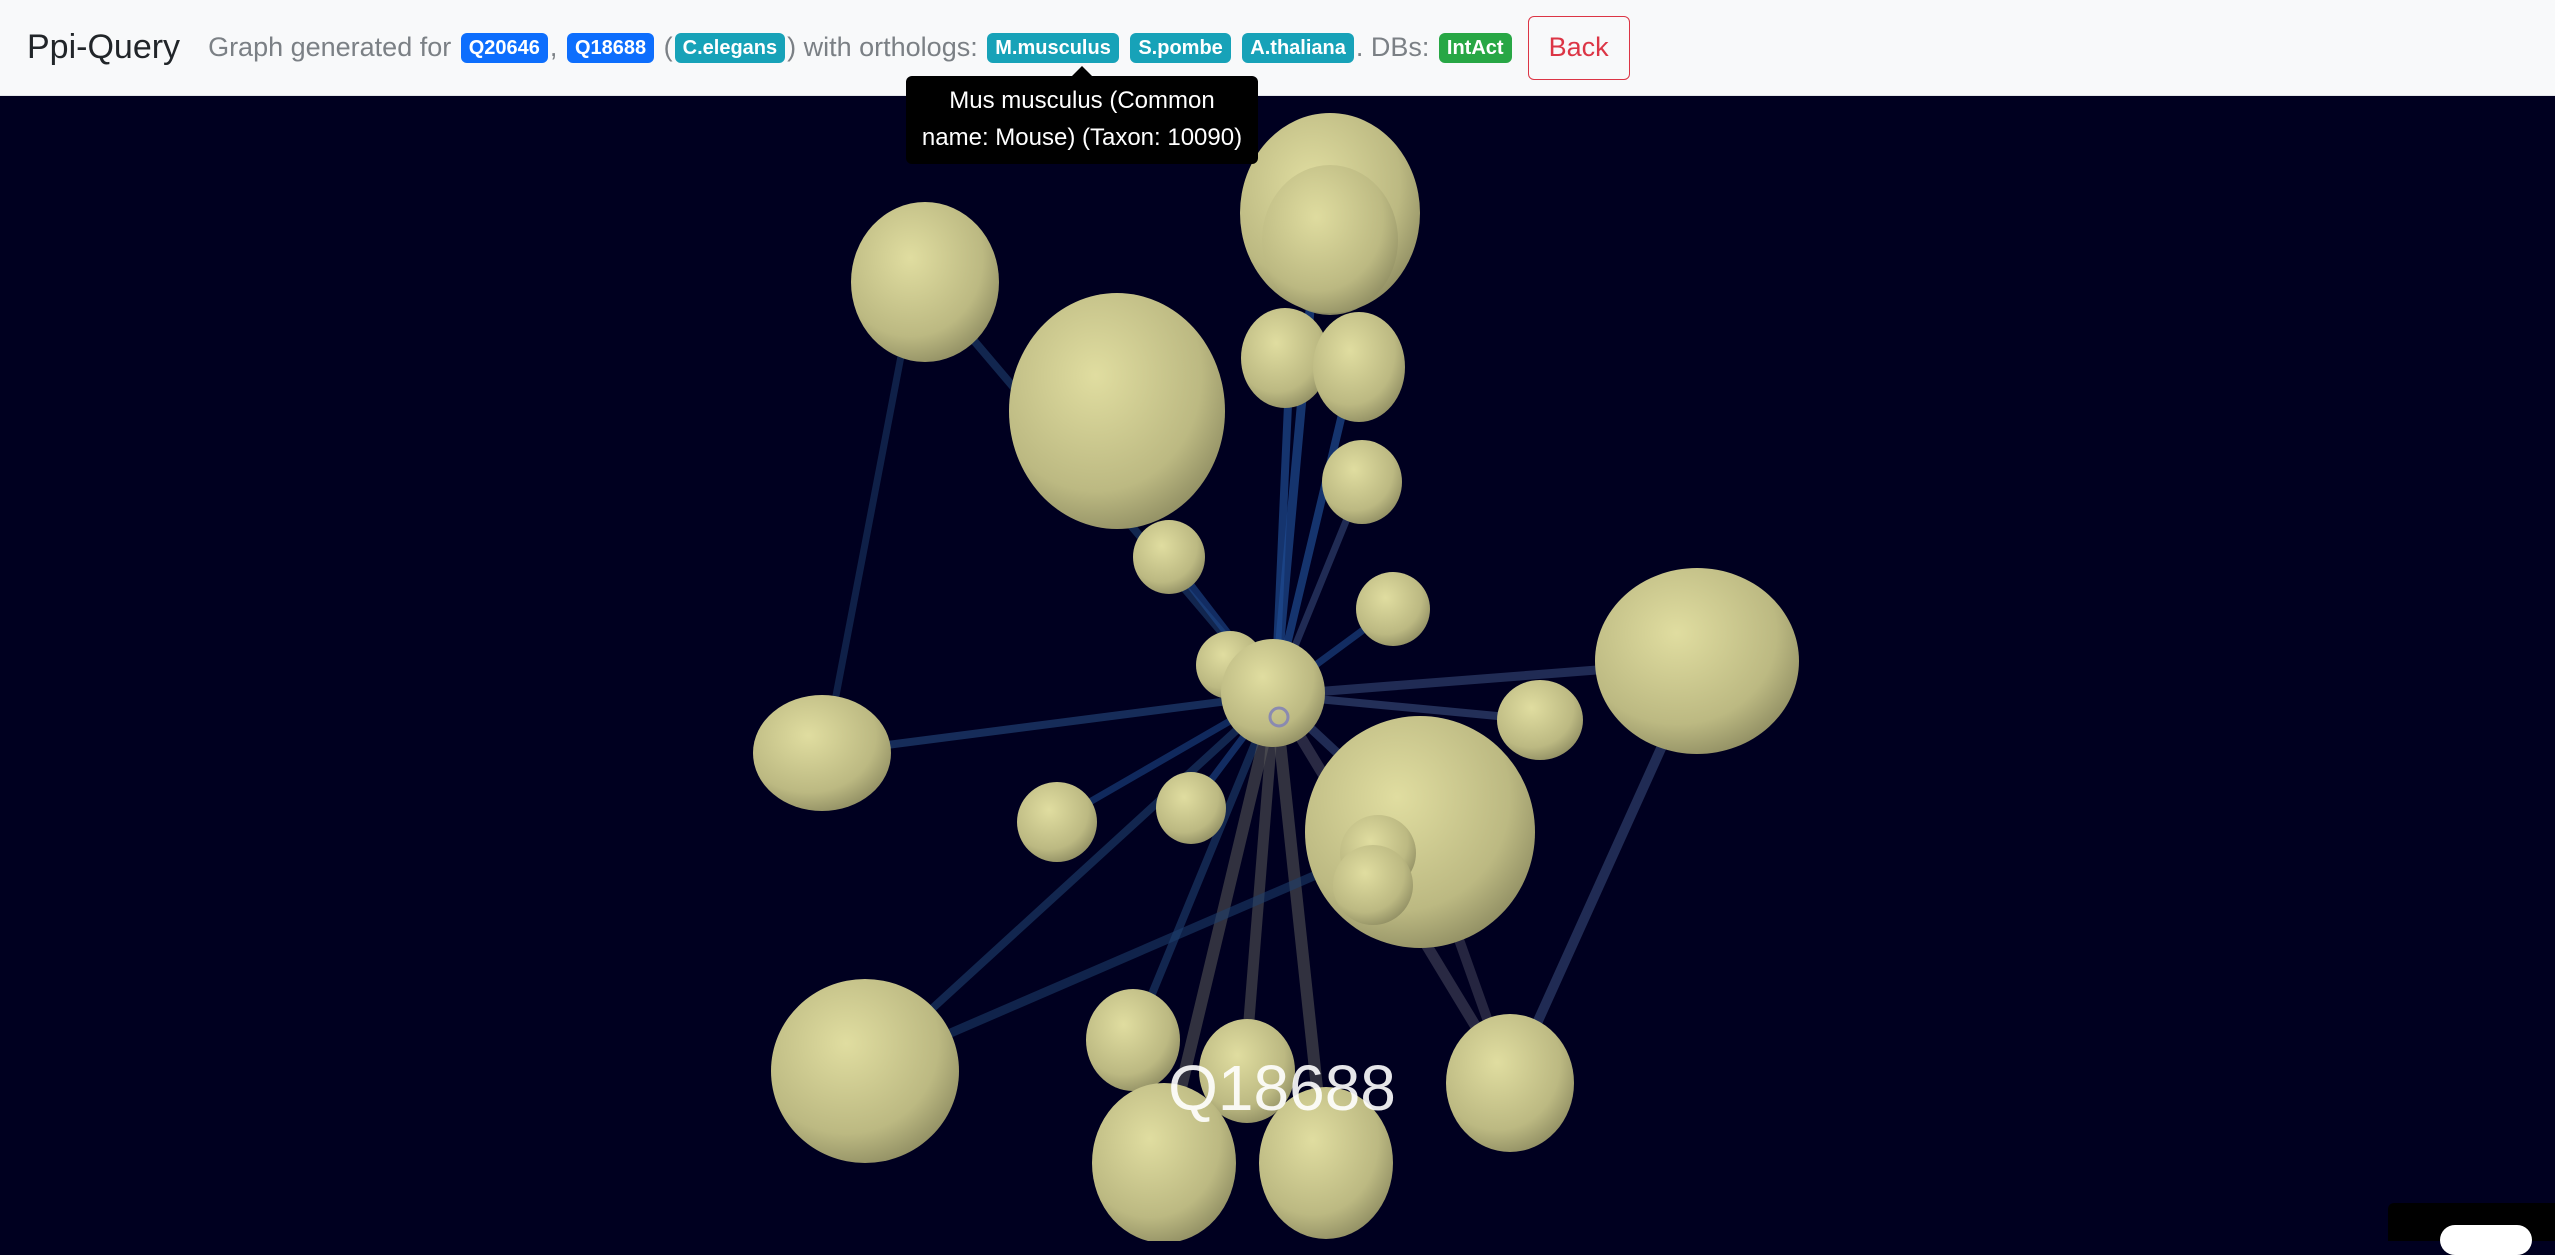  What do you see at coordinates (103, 47) in the screenshot?
I see `app-brand: Ppi-Query` at bounding box center [103, 47].